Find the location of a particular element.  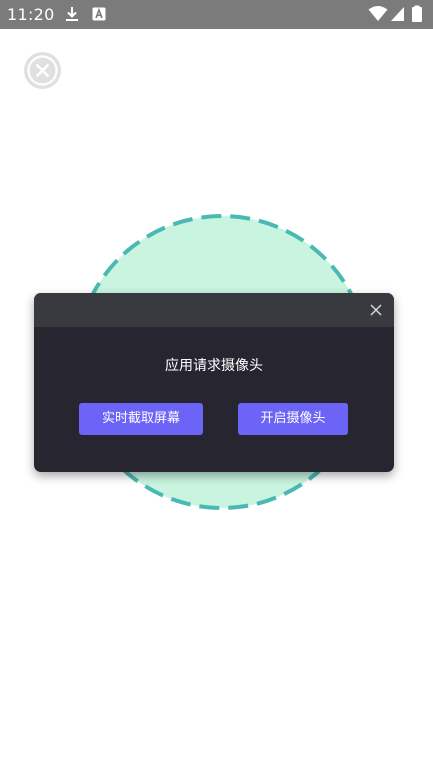

dialog-header is located at coordinates (214, 310).